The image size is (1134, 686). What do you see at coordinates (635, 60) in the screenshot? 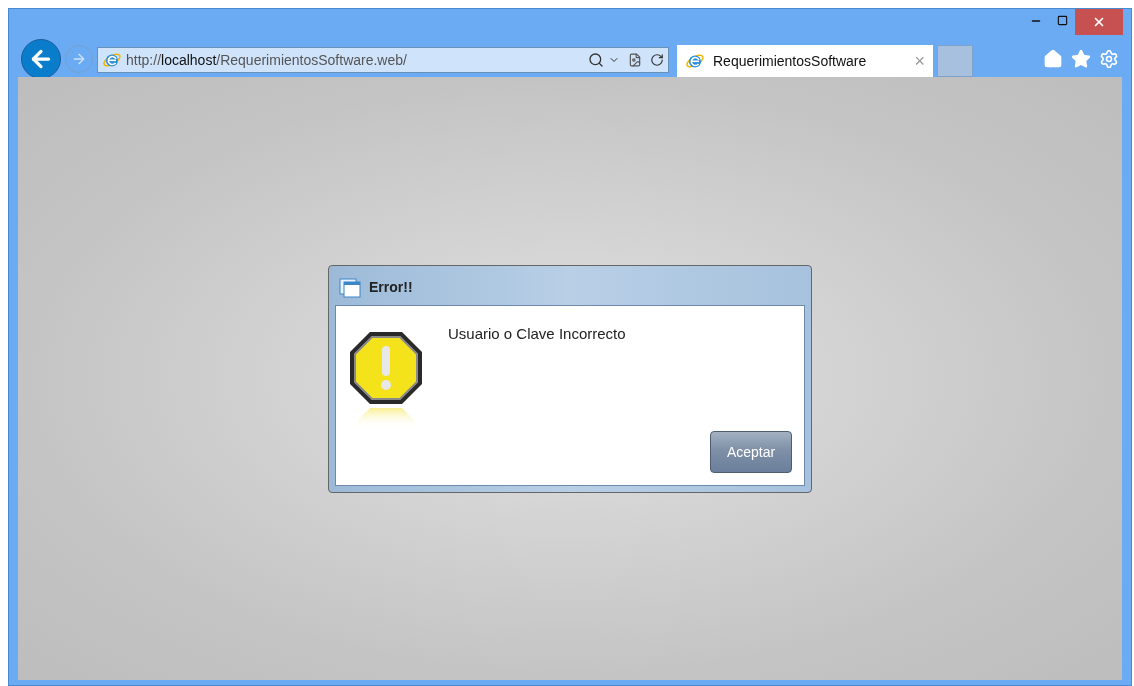
I see `compatibility-icon` at bounding box center [635, 60].